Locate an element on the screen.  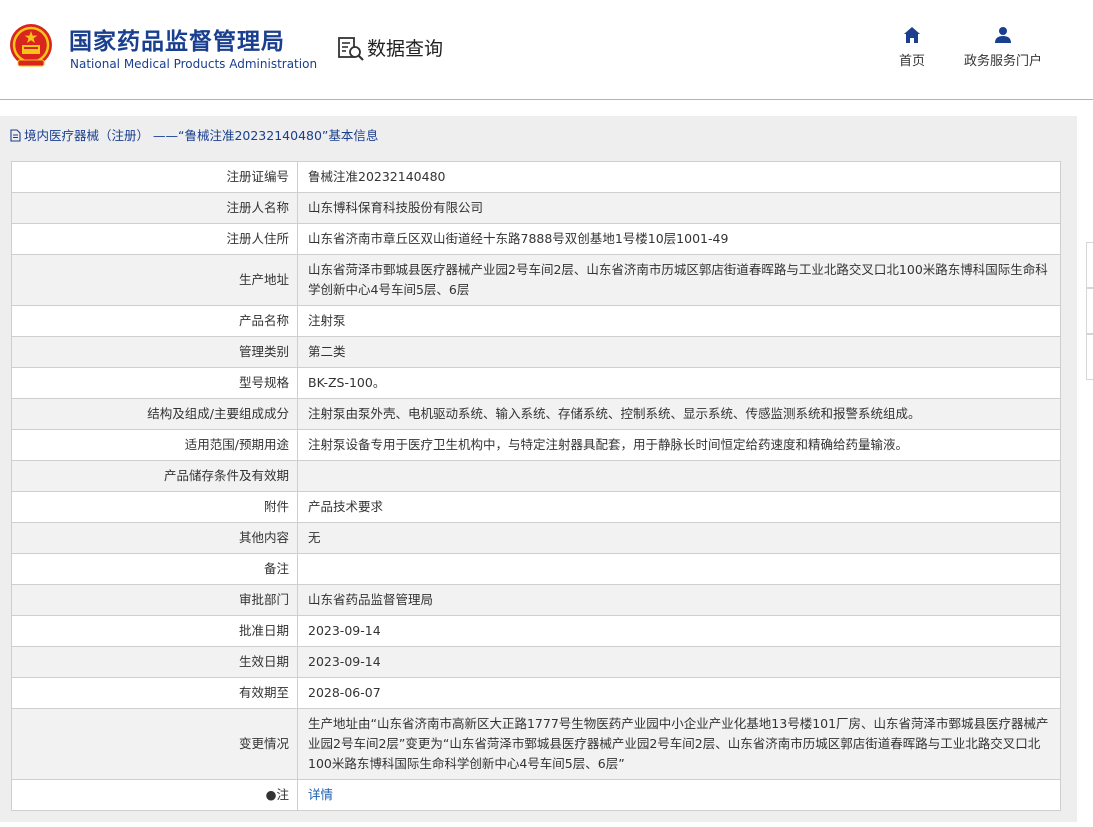
panel-title: 境内医疗器械（注册） ——“鲁械注准20232140480”基本信息 is located at coordinates (194, 134).